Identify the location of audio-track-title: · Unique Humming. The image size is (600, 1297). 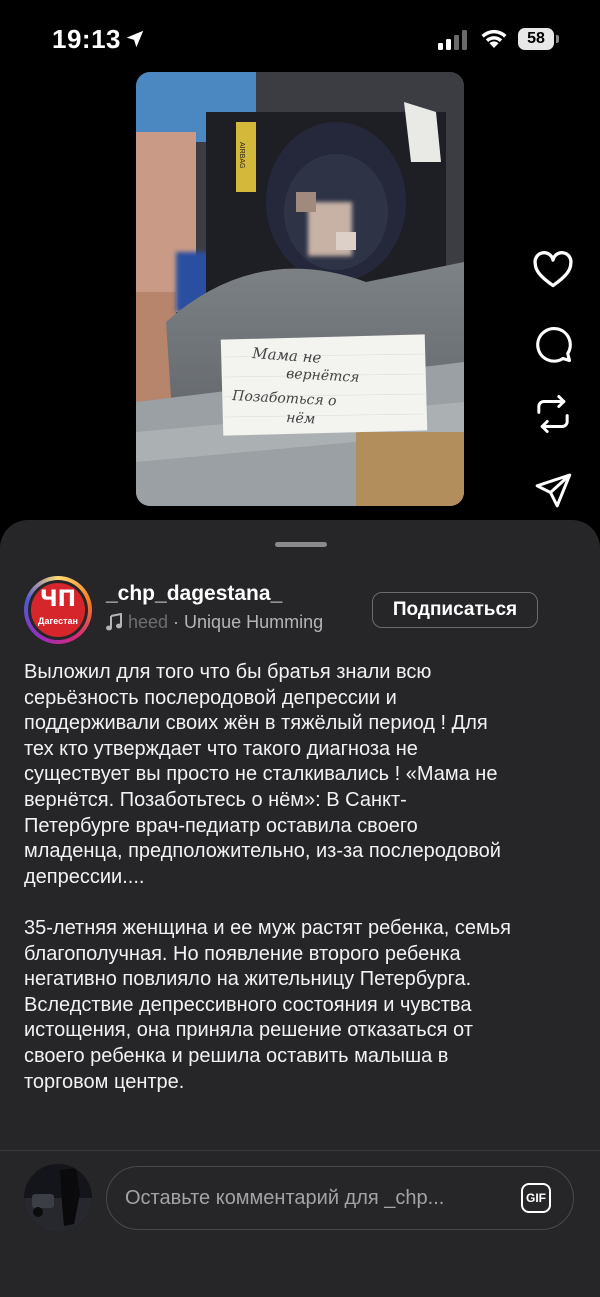
(246, 622).